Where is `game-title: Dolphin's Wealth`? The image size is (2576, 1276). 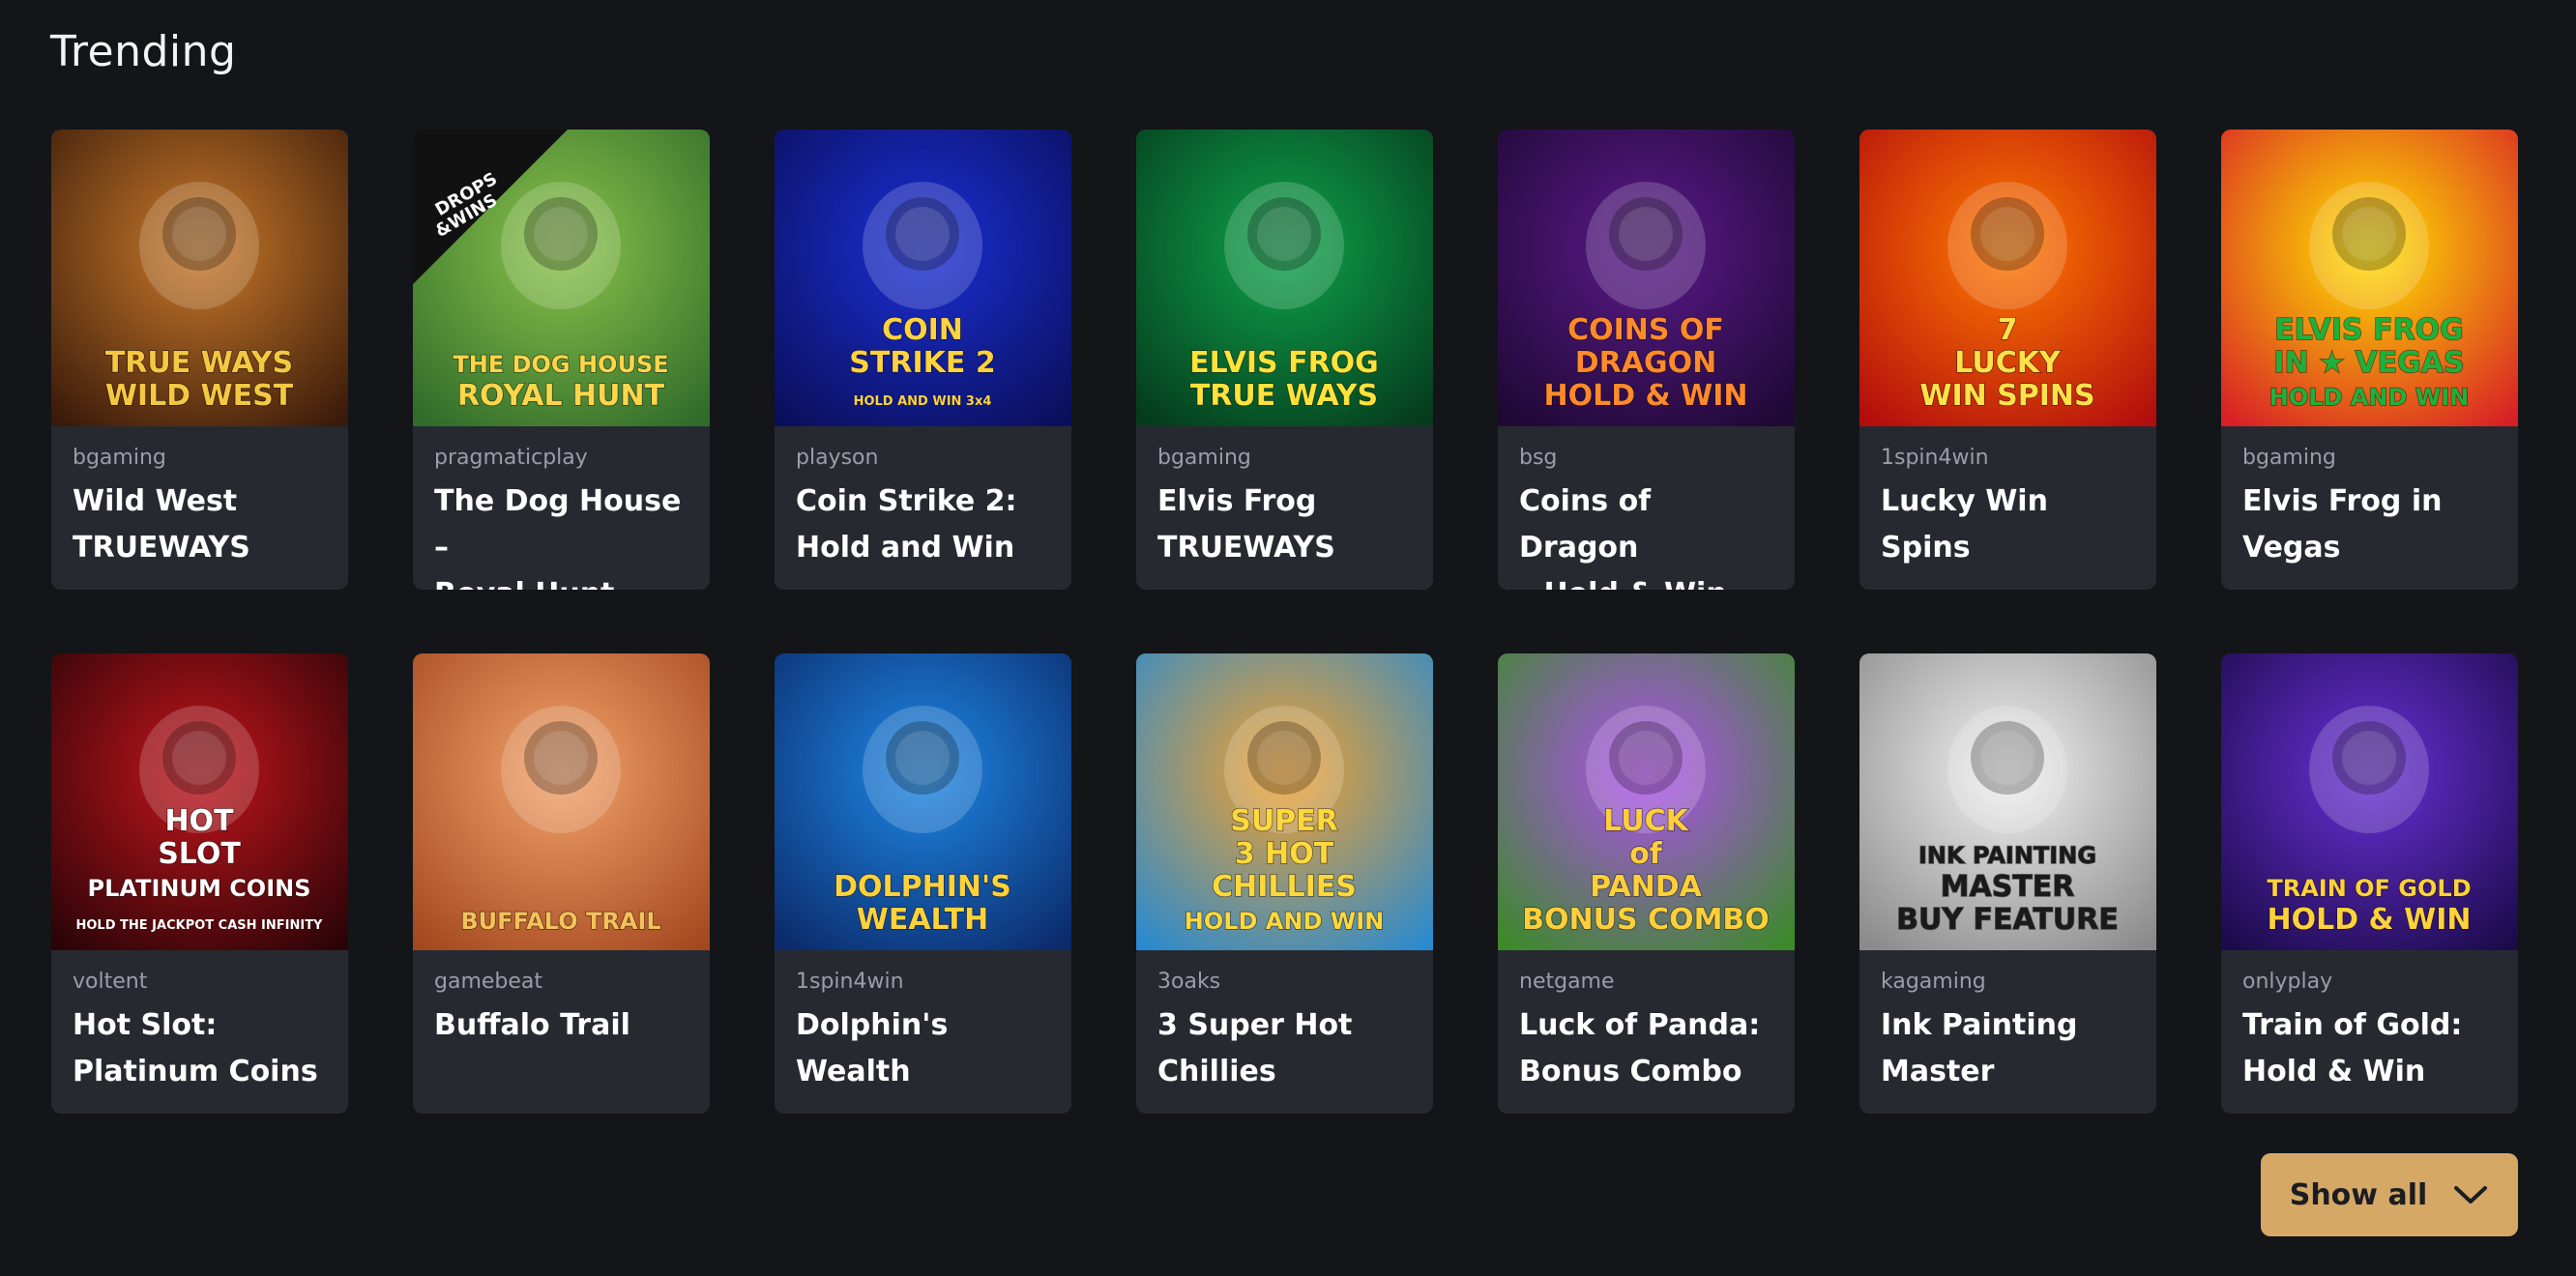 game-title: Dolphin's Wealth is located at coordinates (923, 1049).